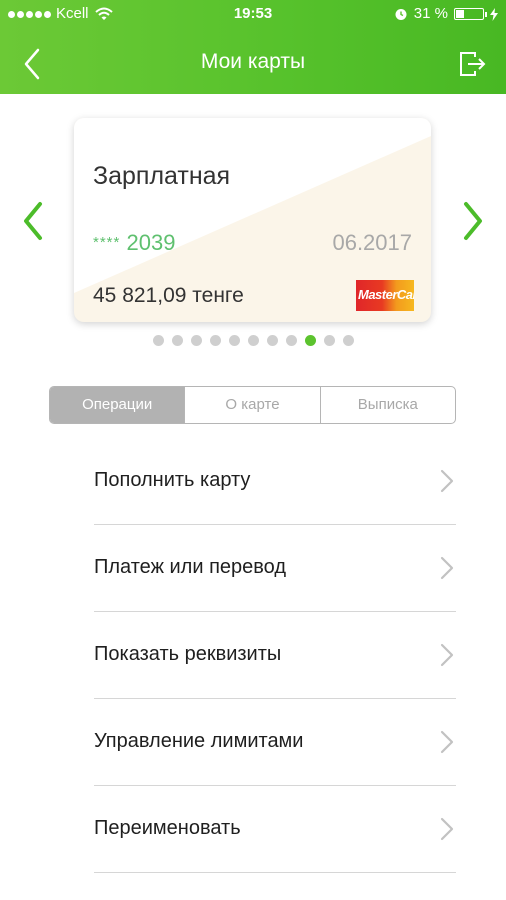 The width and height of the screenshot is (506, 900). Describe the element at coordinates (168, 295) in the screenshot. I see `card-balance: 45 821,09 тенге` at that location.